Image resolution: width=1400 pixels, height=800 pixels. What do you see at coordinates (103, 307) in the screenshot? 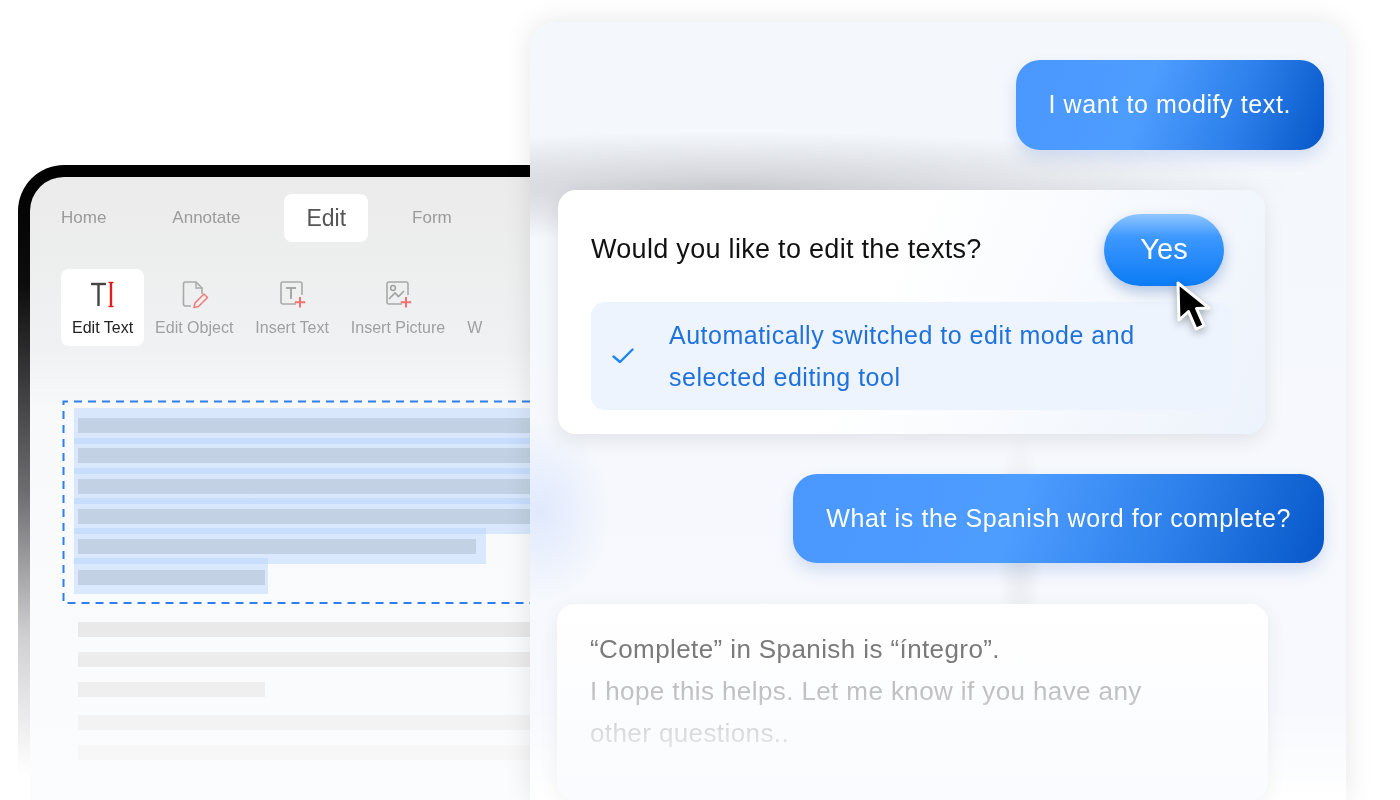
I see `tool-button: Edit Text` at bounding box center [103, 307].